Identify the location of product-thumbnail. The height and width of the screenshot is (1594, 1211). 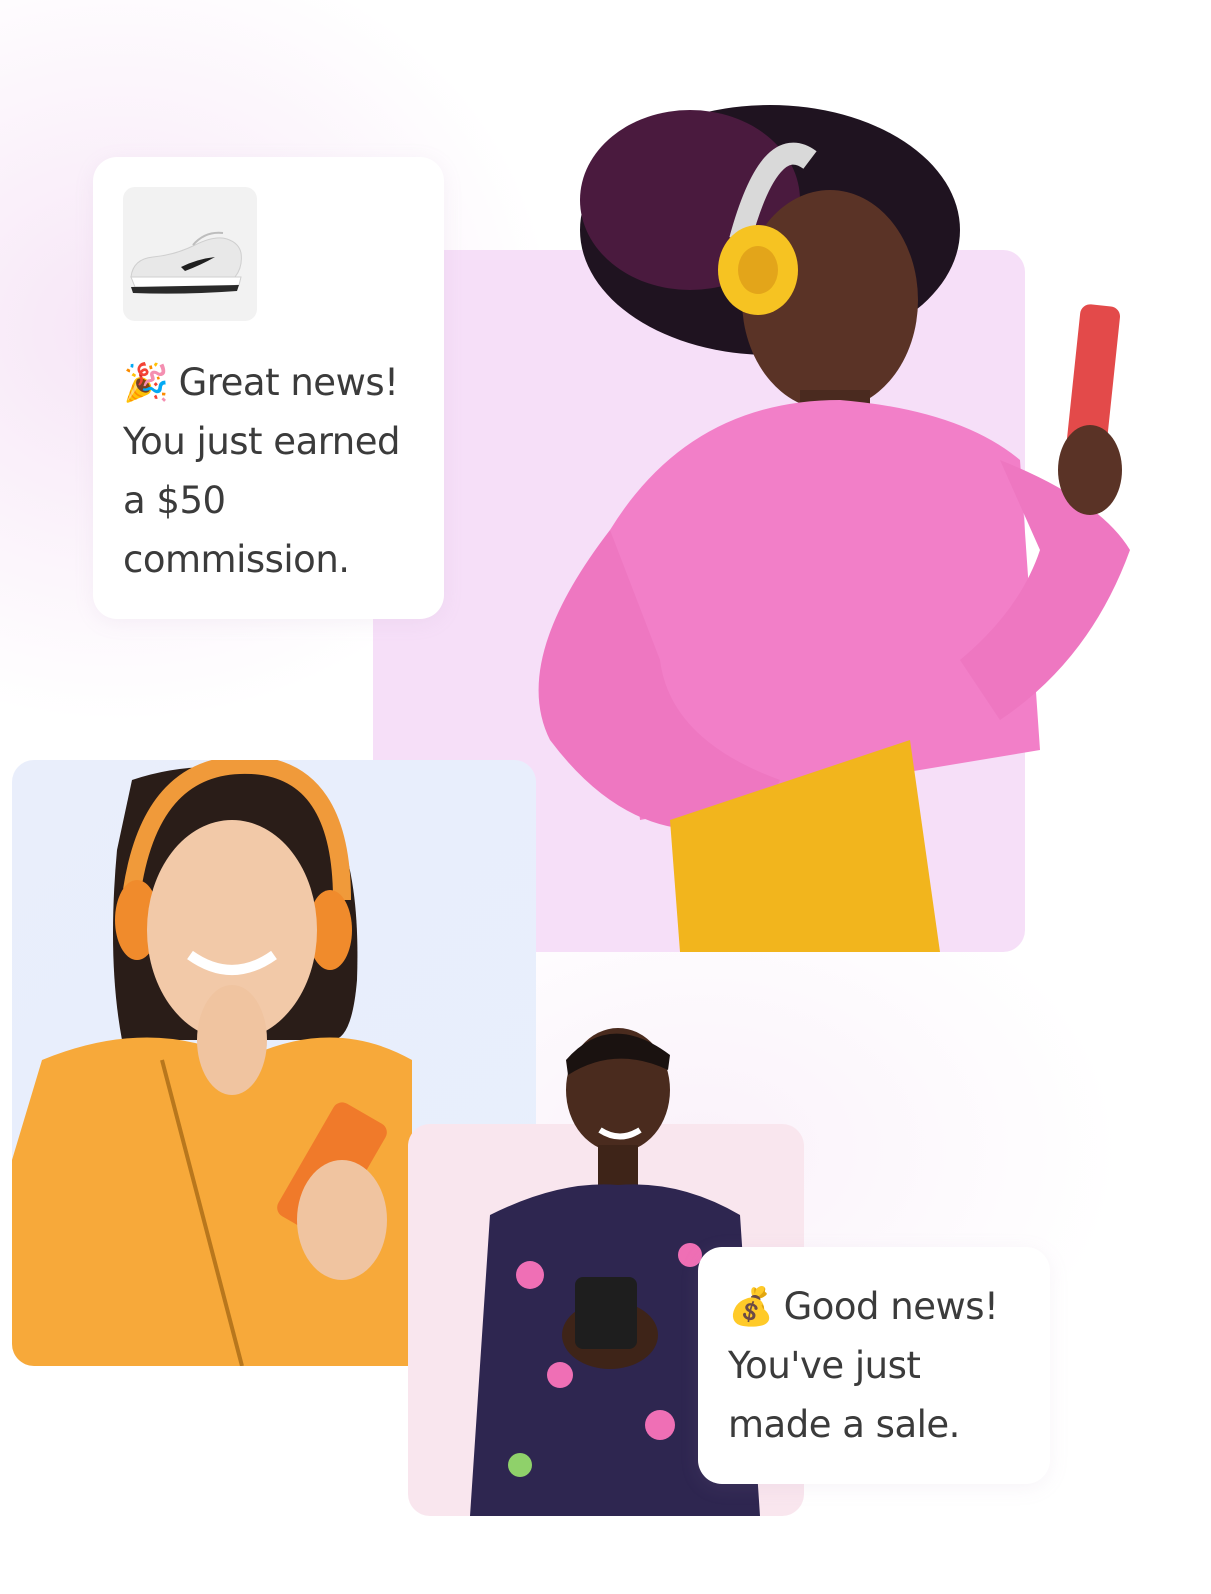
(190, 254).